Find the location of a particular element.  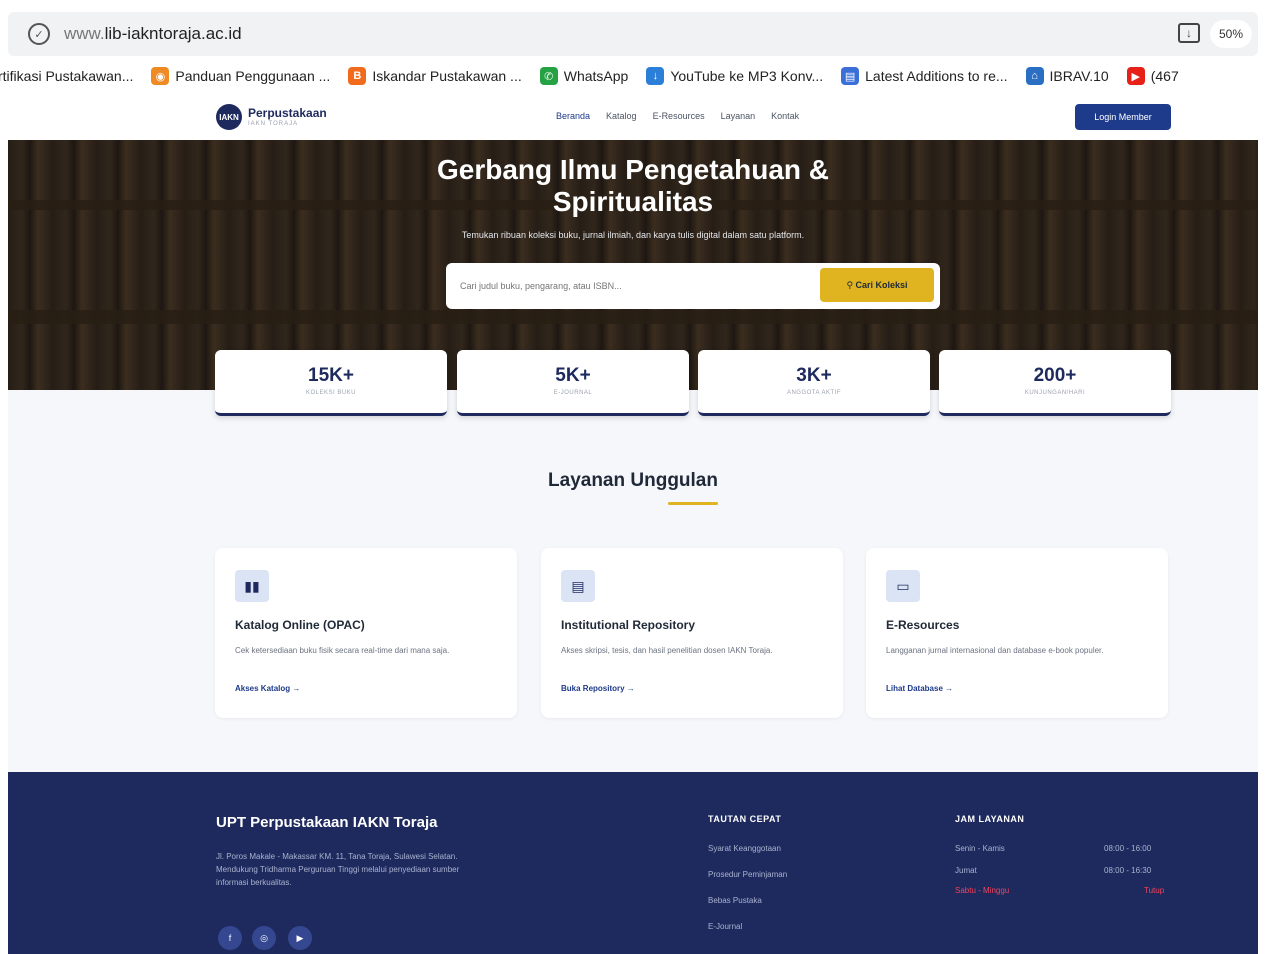

hours-time-closed: Tutup is located at coordinates (1154, 890).